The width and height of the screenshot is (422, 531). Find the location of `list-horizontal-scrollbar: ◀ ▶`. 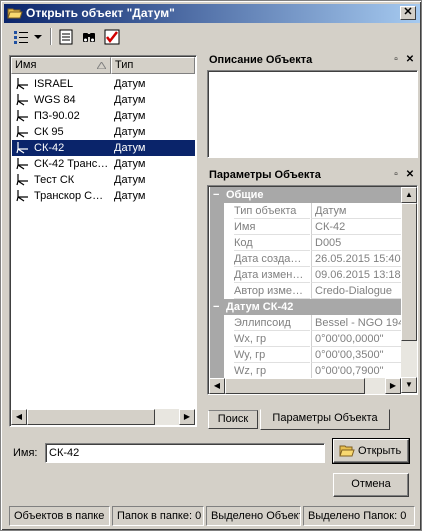

list-horizontal-scrollbar: ◀ ▶ is located at coordinates (103, 417).